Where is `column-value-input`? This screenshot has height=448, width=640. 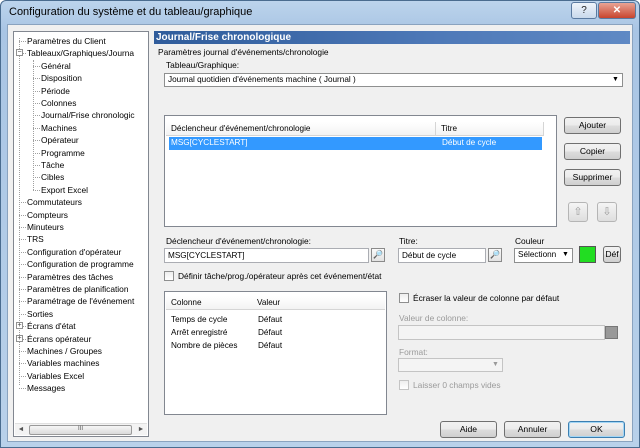
column-value-input is located at coordinates (501, 332).